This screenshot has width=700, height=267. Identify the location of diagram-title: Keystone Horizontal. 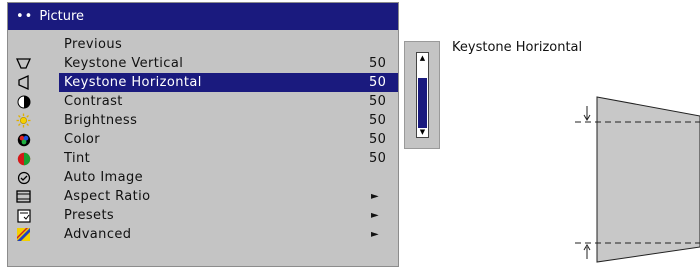
(517, 47).